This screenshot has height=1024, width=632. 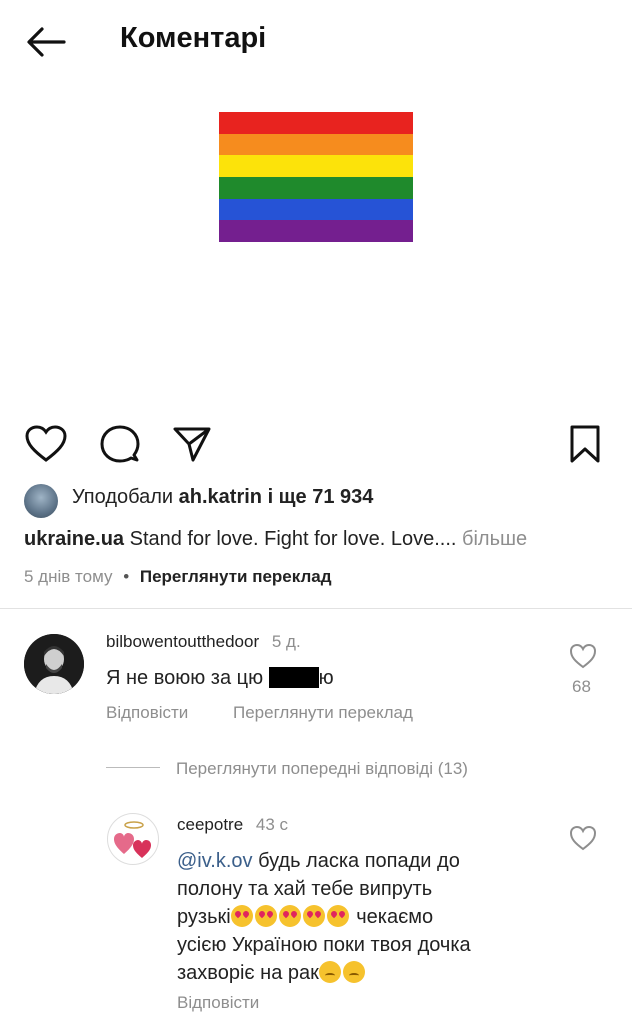 What do you see at coordinates (326, 678) in the screenshot?
I see `comment-text-end: ю` at bounding box center [326, 678].